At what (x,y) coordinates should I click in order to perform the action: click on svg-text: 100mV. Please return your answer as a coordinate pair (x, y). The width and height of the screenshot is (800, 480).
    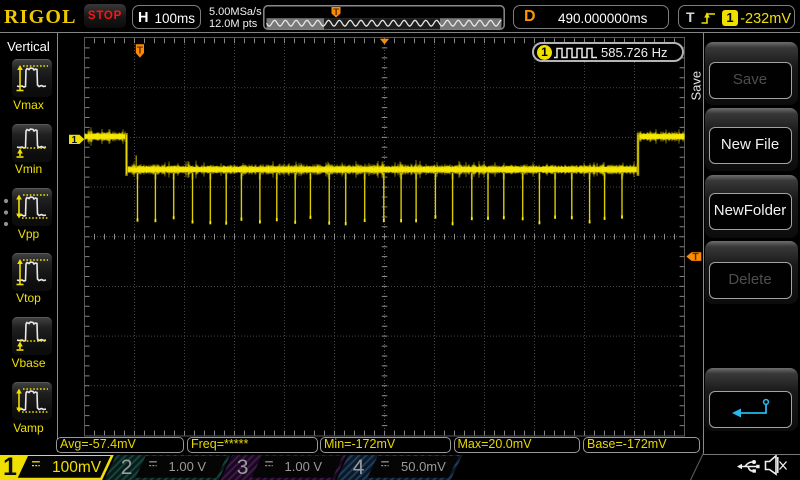
    Looking at the image, I should click on (77, 467).